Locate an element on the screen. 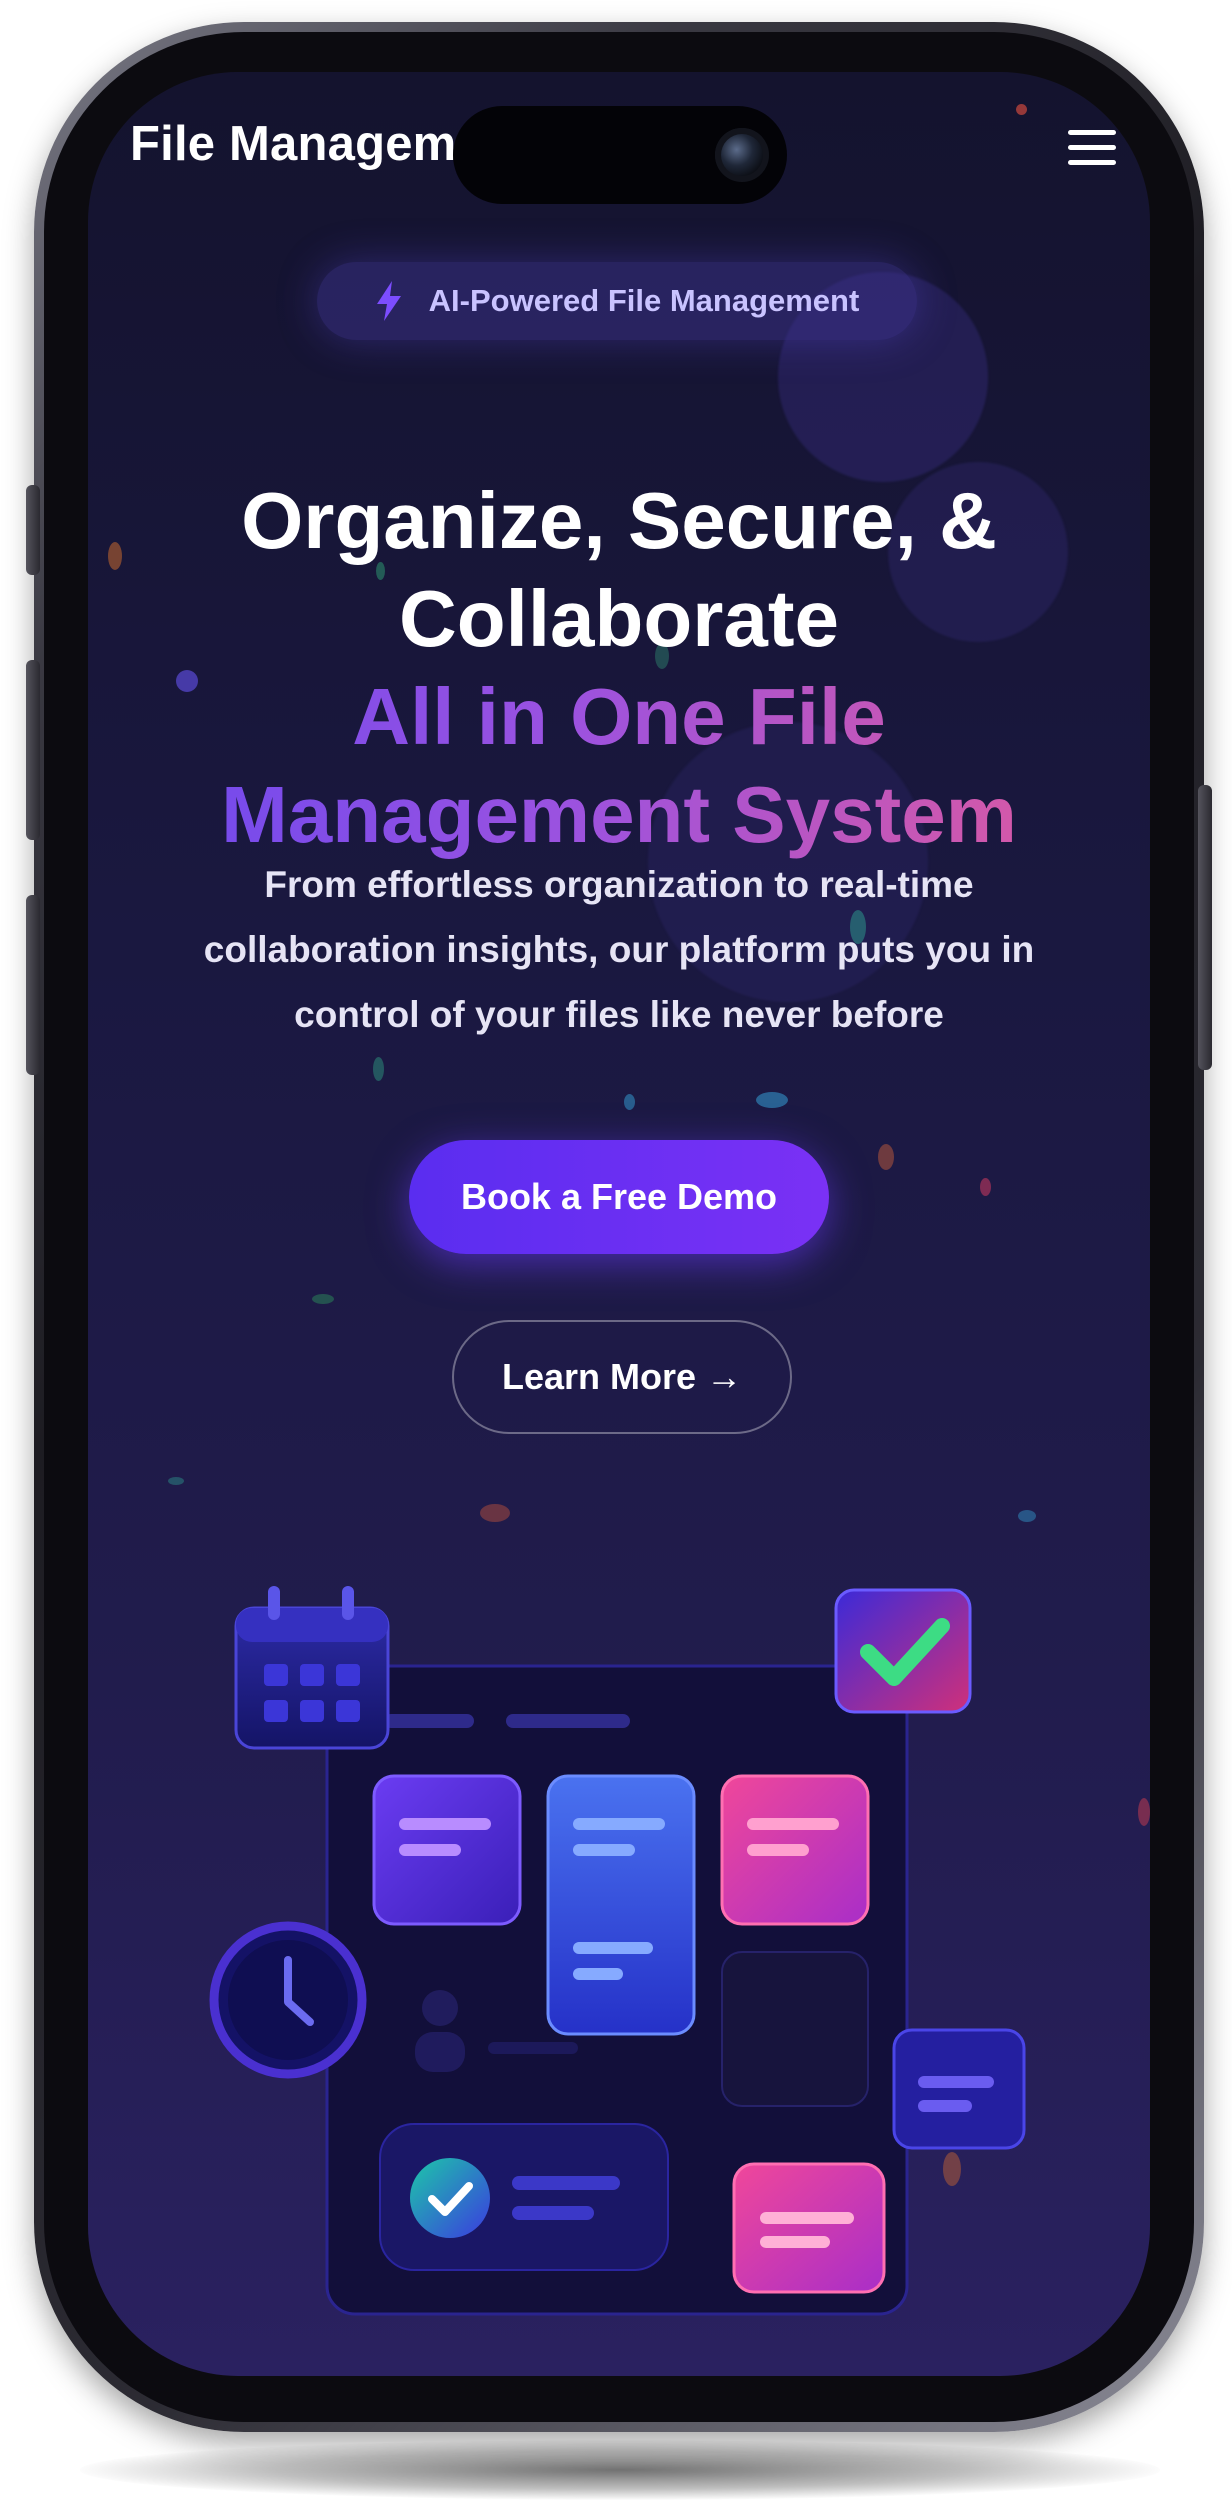 The image size is (1232, 2507). task-card-blue is located at coordinates (621, 1905).